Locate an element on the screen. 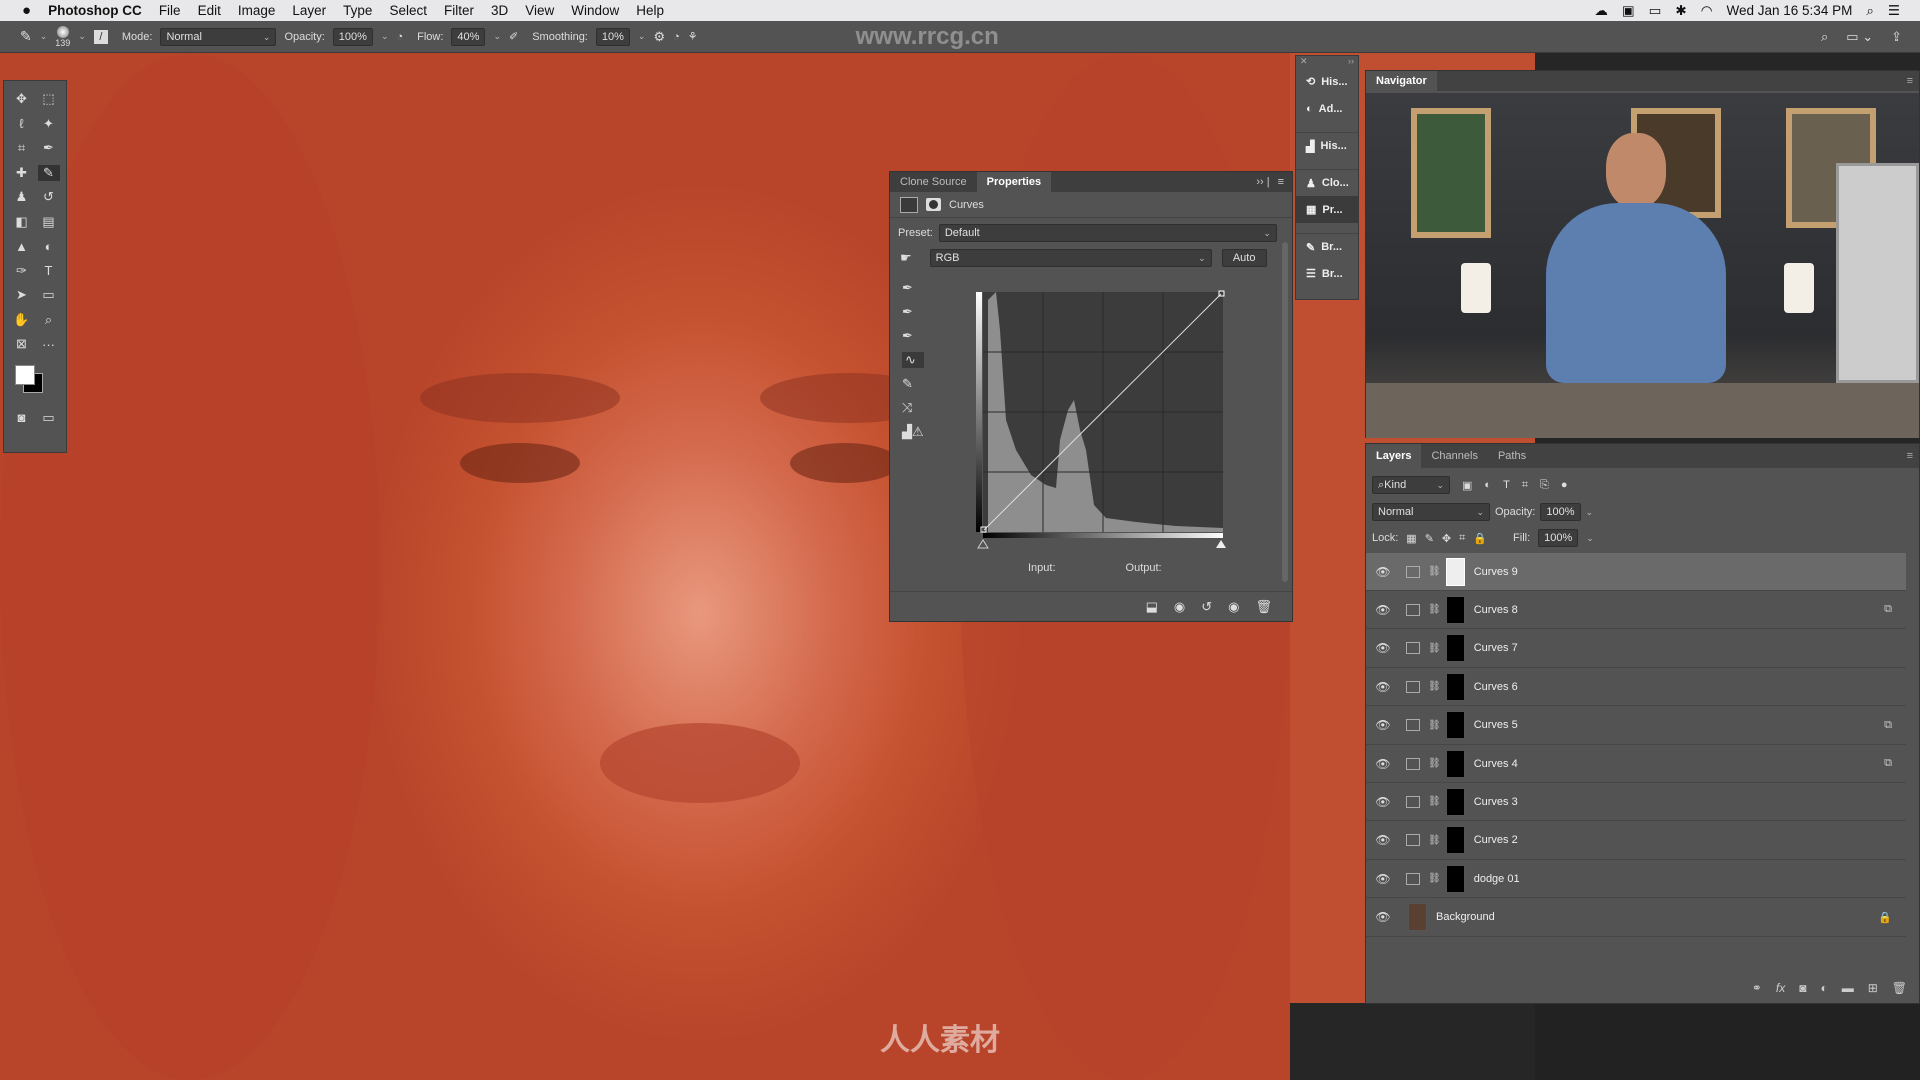  smooth-curve-icon: ⤨ is located at coordinates (913, 408).